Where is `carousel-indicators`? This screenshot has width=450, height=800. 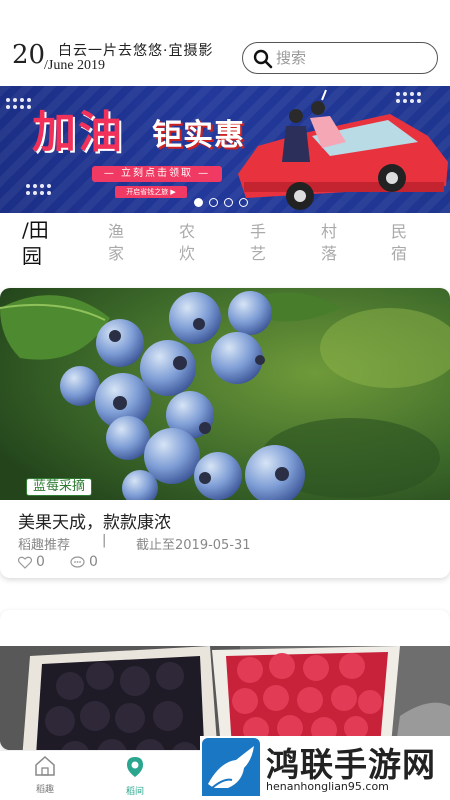 carousel-indicators is located at coordinates (221, 203).